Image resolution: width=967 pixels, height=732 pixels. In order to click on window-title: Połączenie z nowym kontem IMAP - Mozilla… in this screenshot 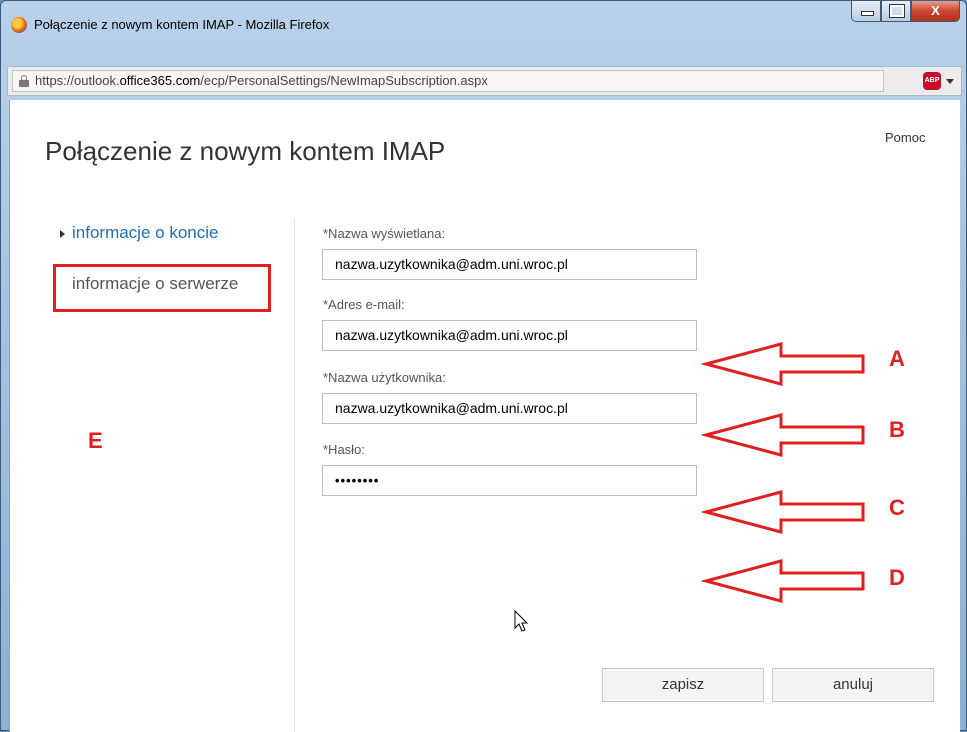, I will do `click(182, 24)`.